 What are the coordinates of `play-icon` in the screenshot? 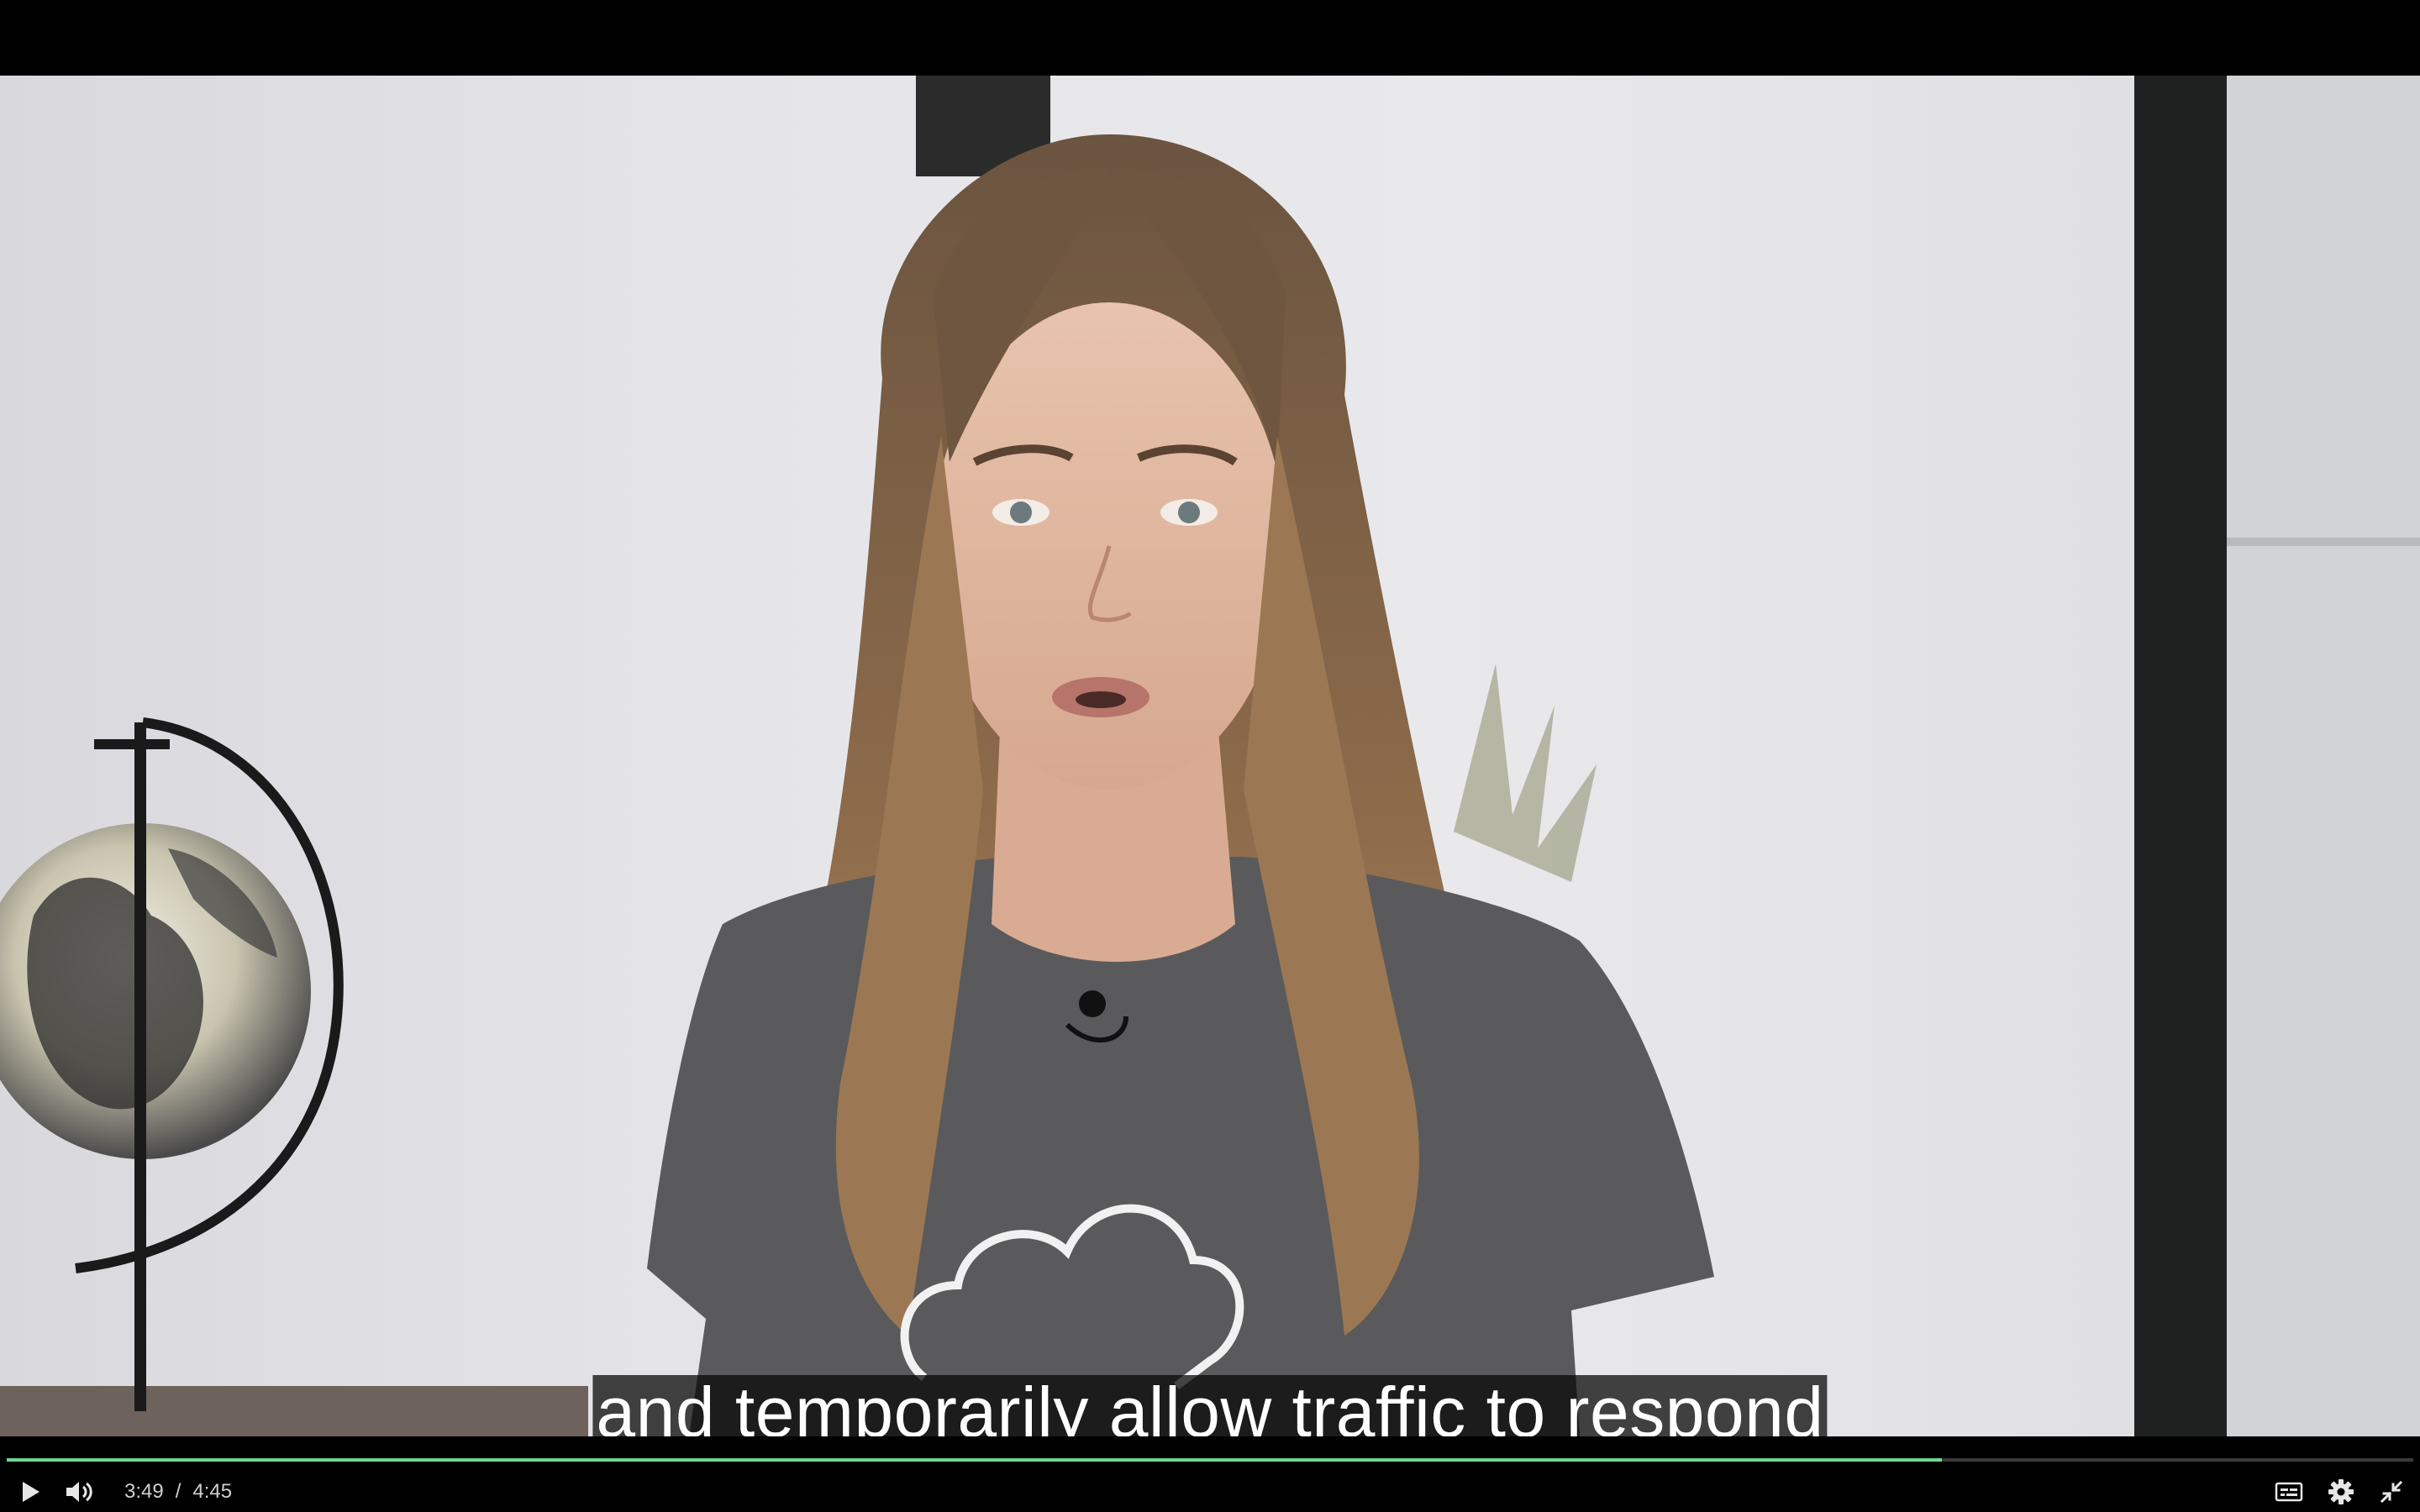 It's located at (31, 1492).